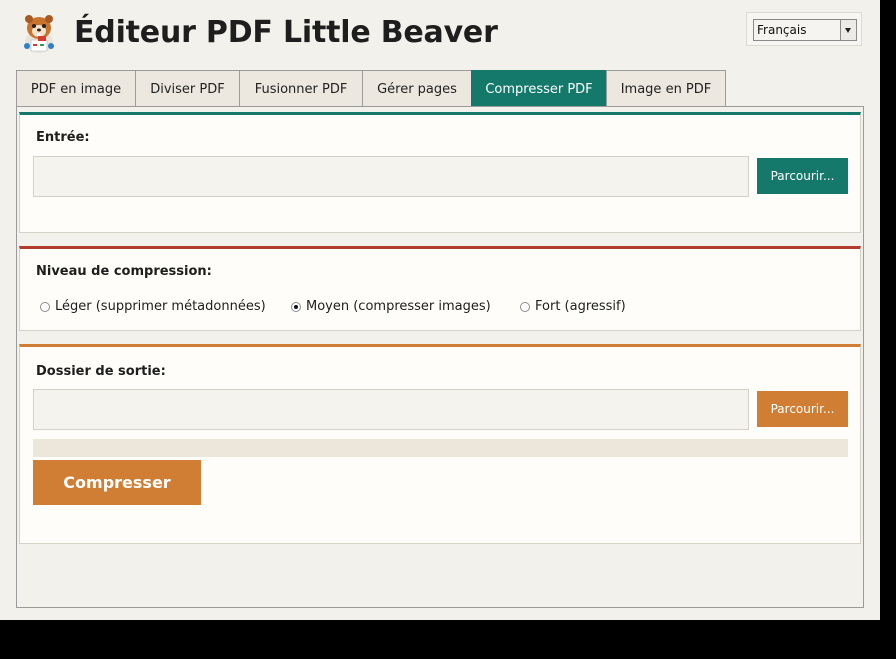 This screenshot has width=896, height=659. I want to click on radio-strong-indicator, so click(525, 307).